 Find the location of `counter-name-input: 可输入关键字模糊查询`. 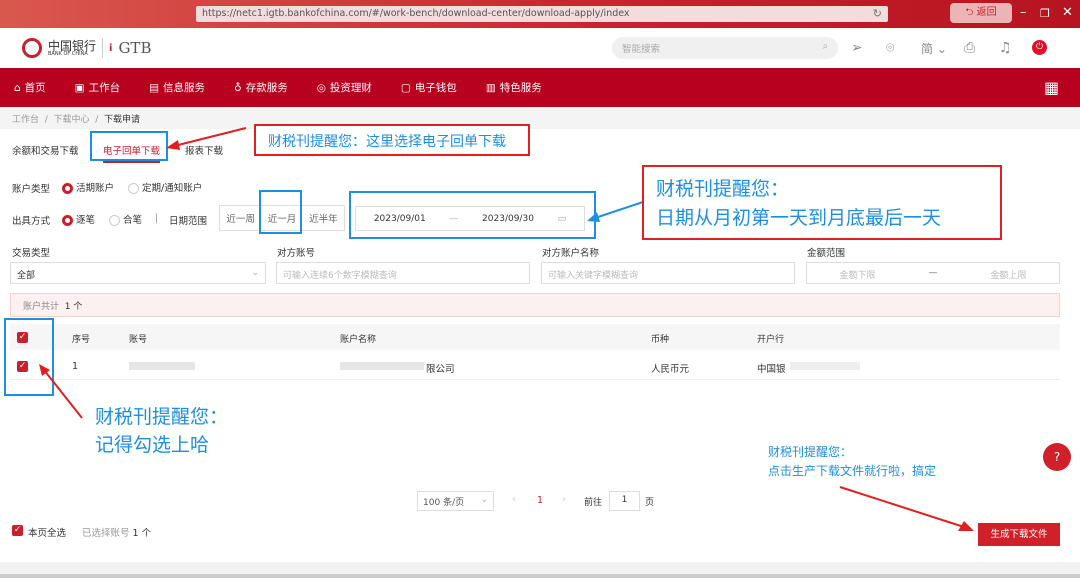

counter-name-input: 可输入关键字模糊查询 is located at coordinates (668, 273).